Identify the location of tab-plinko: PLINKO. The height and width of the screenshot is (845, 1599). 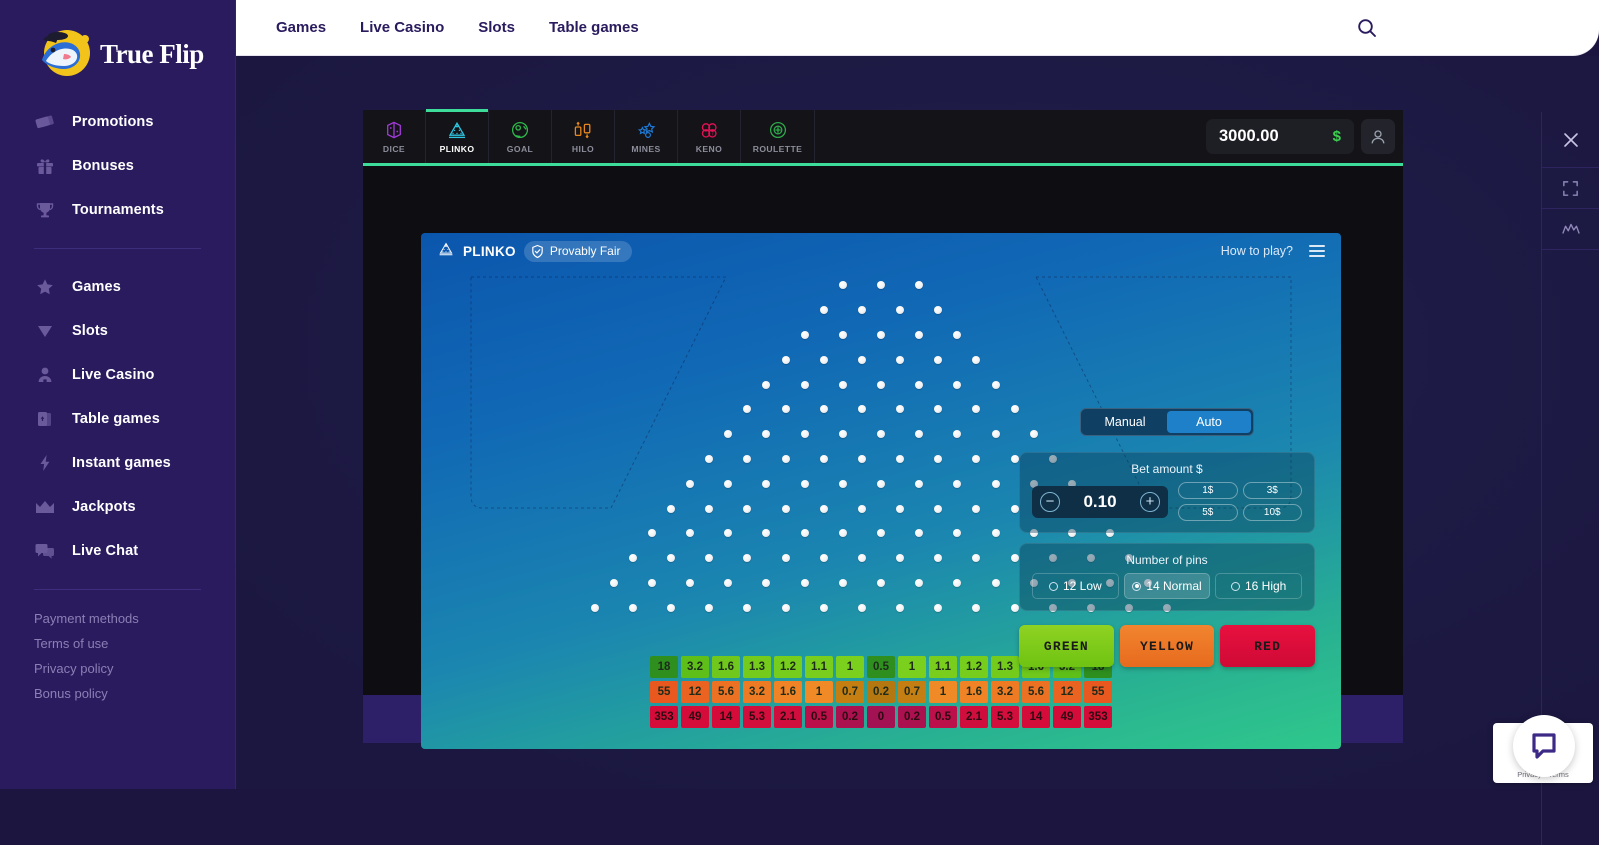
(457, 136).